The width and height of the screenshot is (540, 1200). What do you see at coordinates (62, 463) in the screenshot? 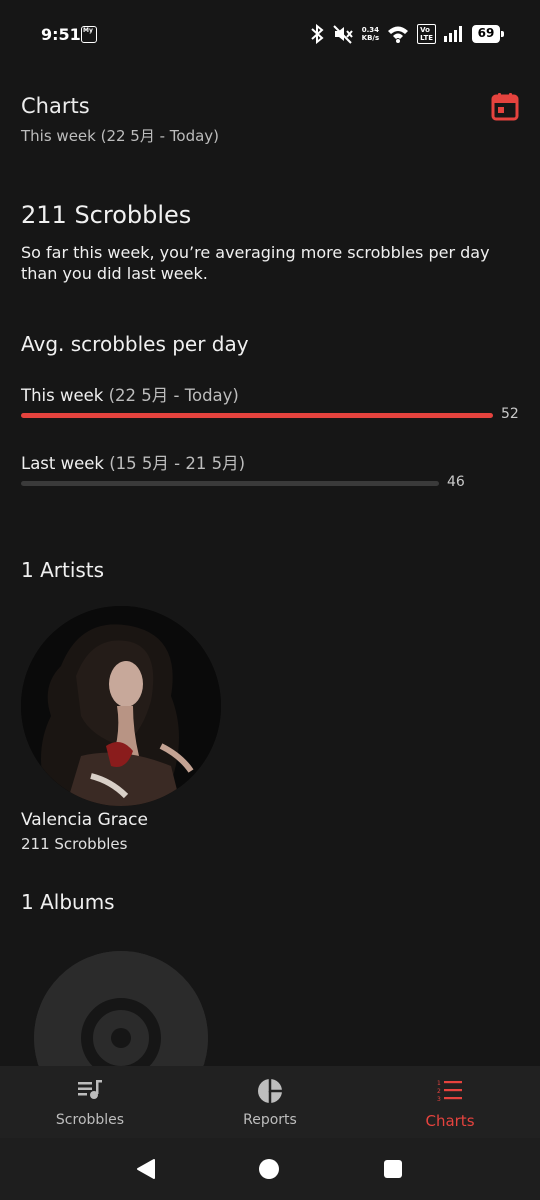
I see `last-week-name: Last week` at bounding box center [62, 463].